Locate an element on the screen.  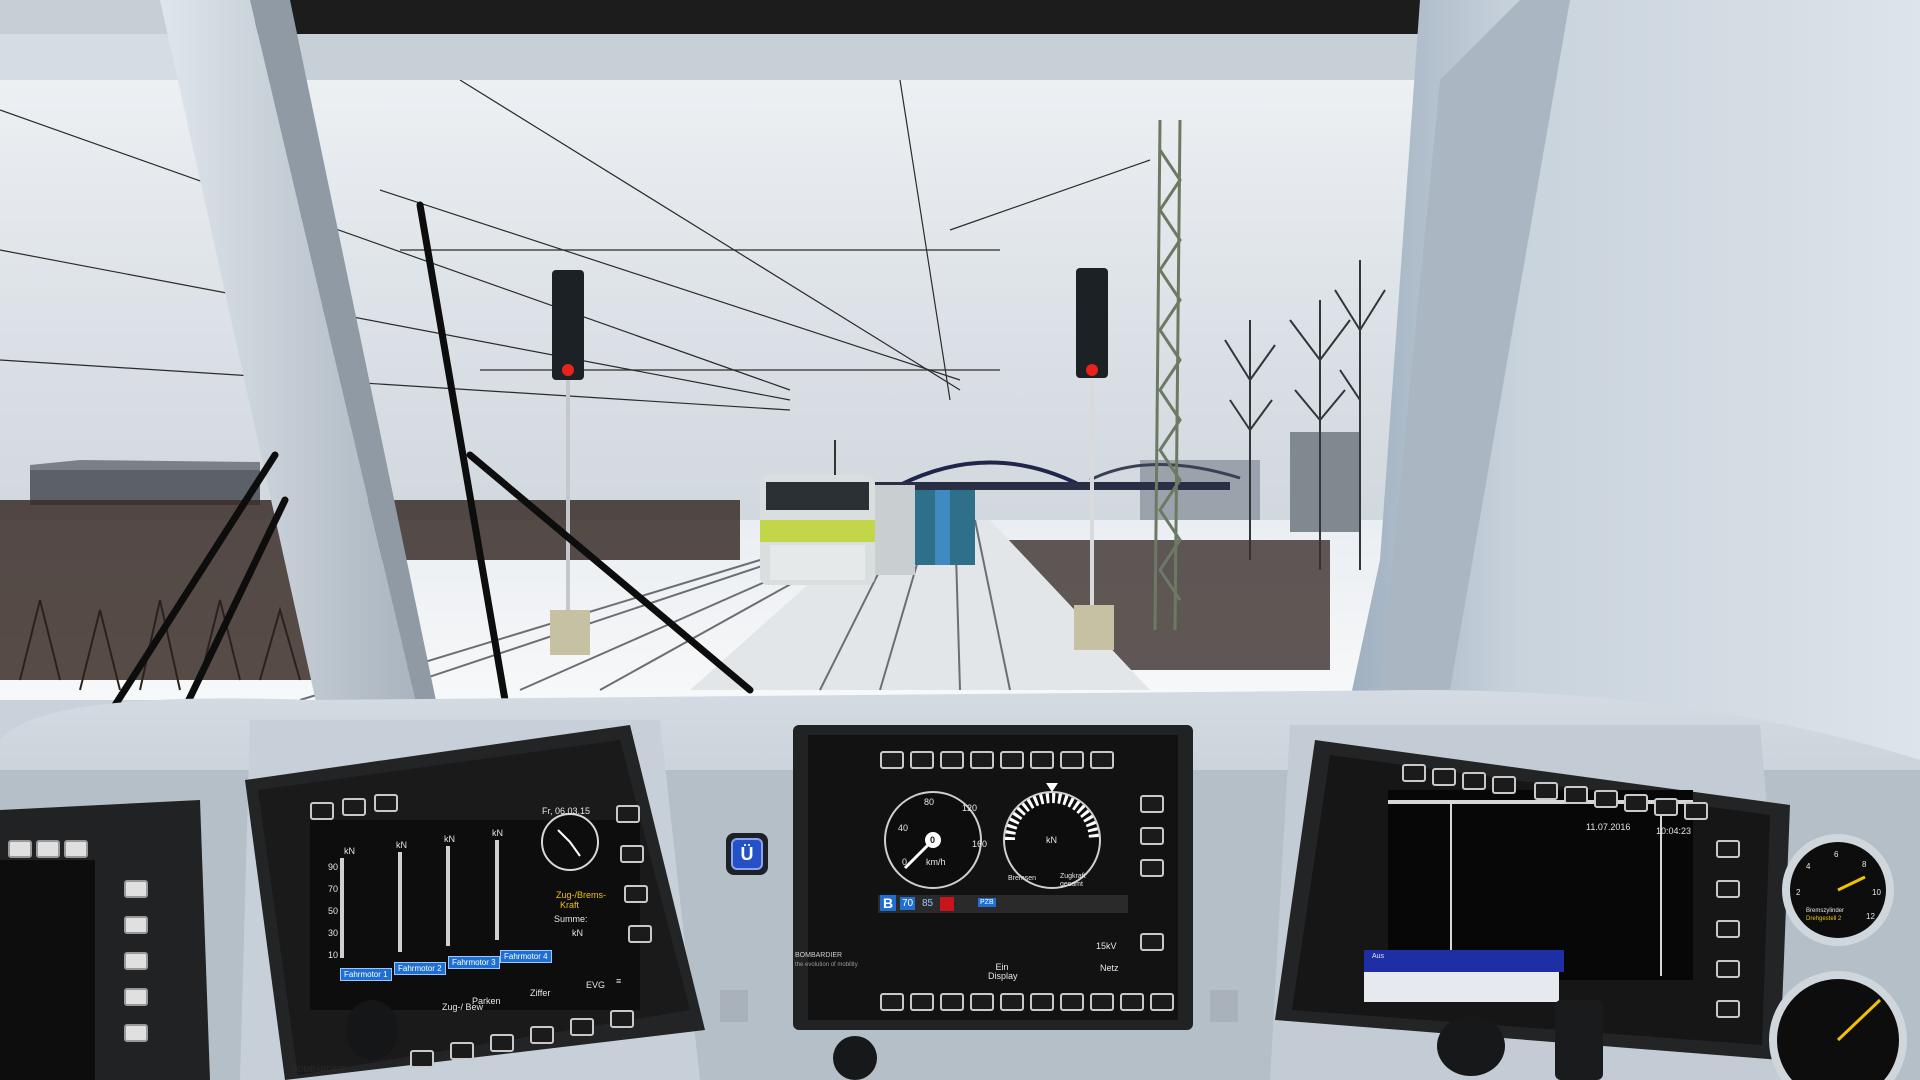
force-unit: kN is located at coordinates (1051, 840).